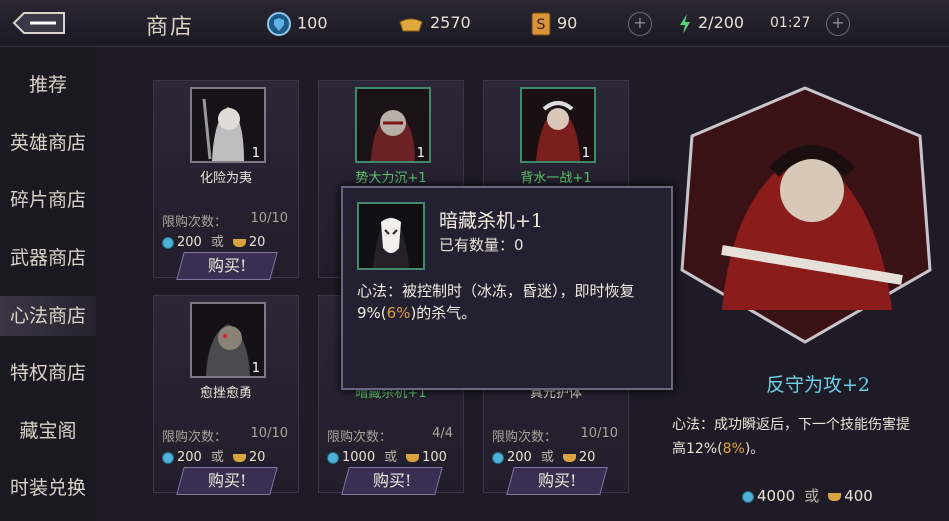 Image resolution: width=949 pixels, height=521 pixels. Describe the element at coordinates (48, 200) in the screenshot. I see `sidebar-item-fragment-shop: 碎片商店` at that location.